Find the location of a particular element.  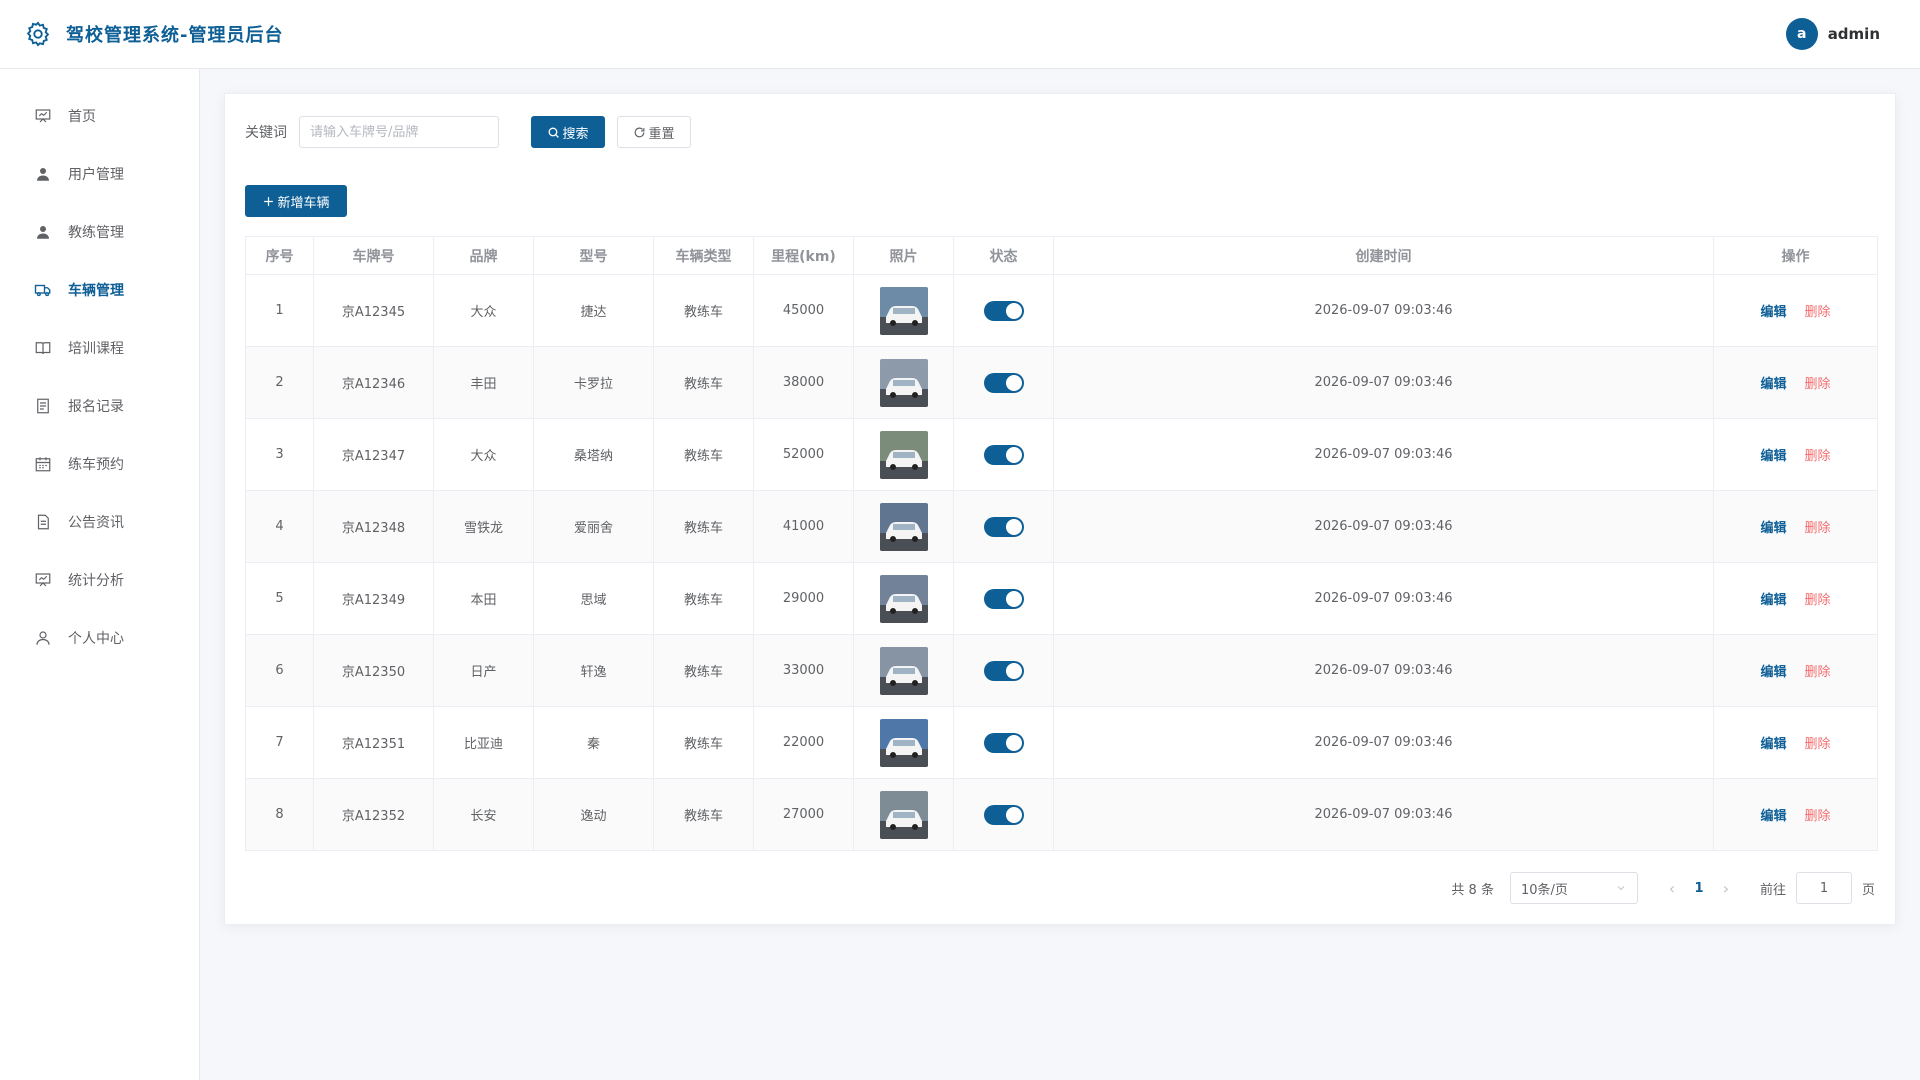

sidebar-item-label: 教练管理 is located at coordinates (96, 233).